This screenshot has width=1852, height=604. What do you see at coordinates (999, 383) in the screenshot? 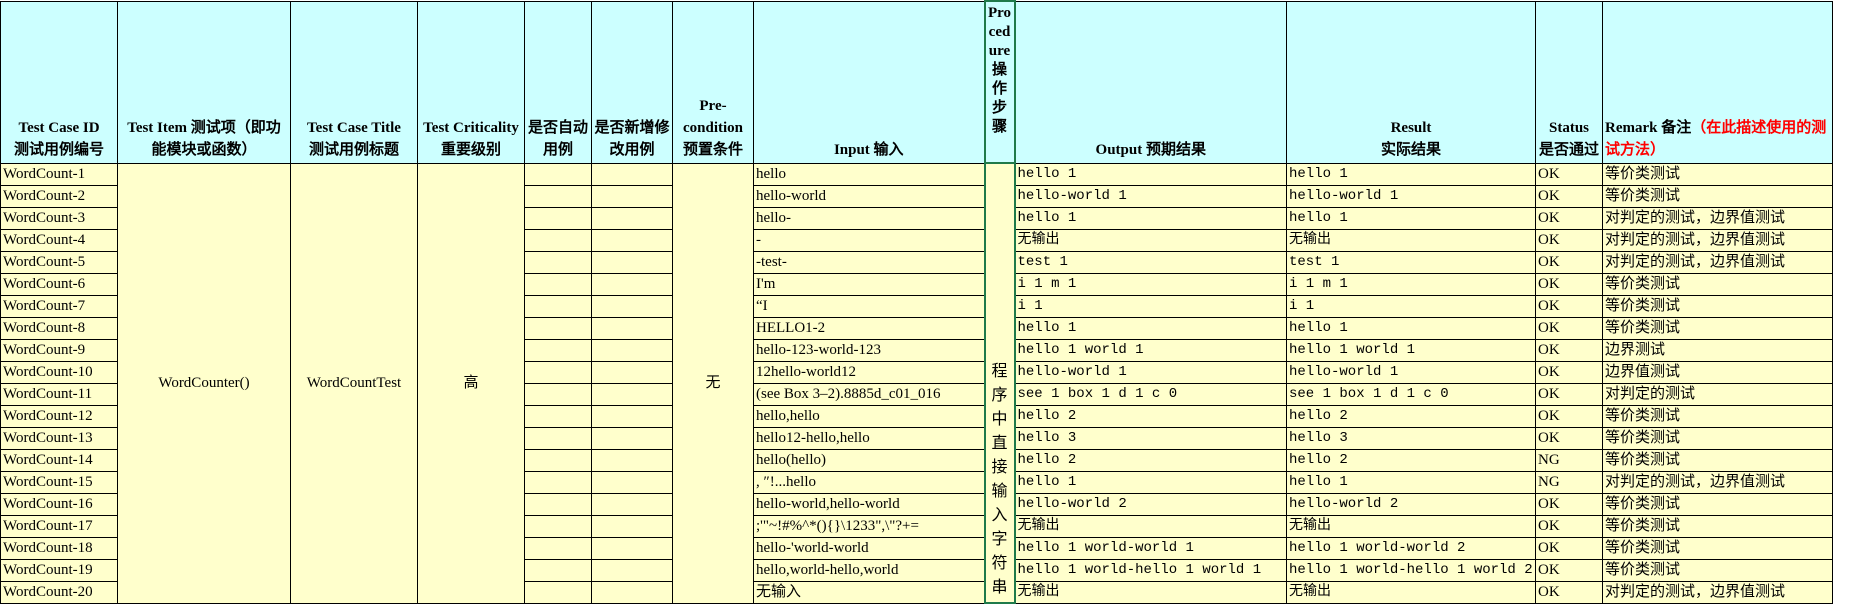
I see `cell-procedure: 程序中直接输入字符串` at bounding box center [999, 383].